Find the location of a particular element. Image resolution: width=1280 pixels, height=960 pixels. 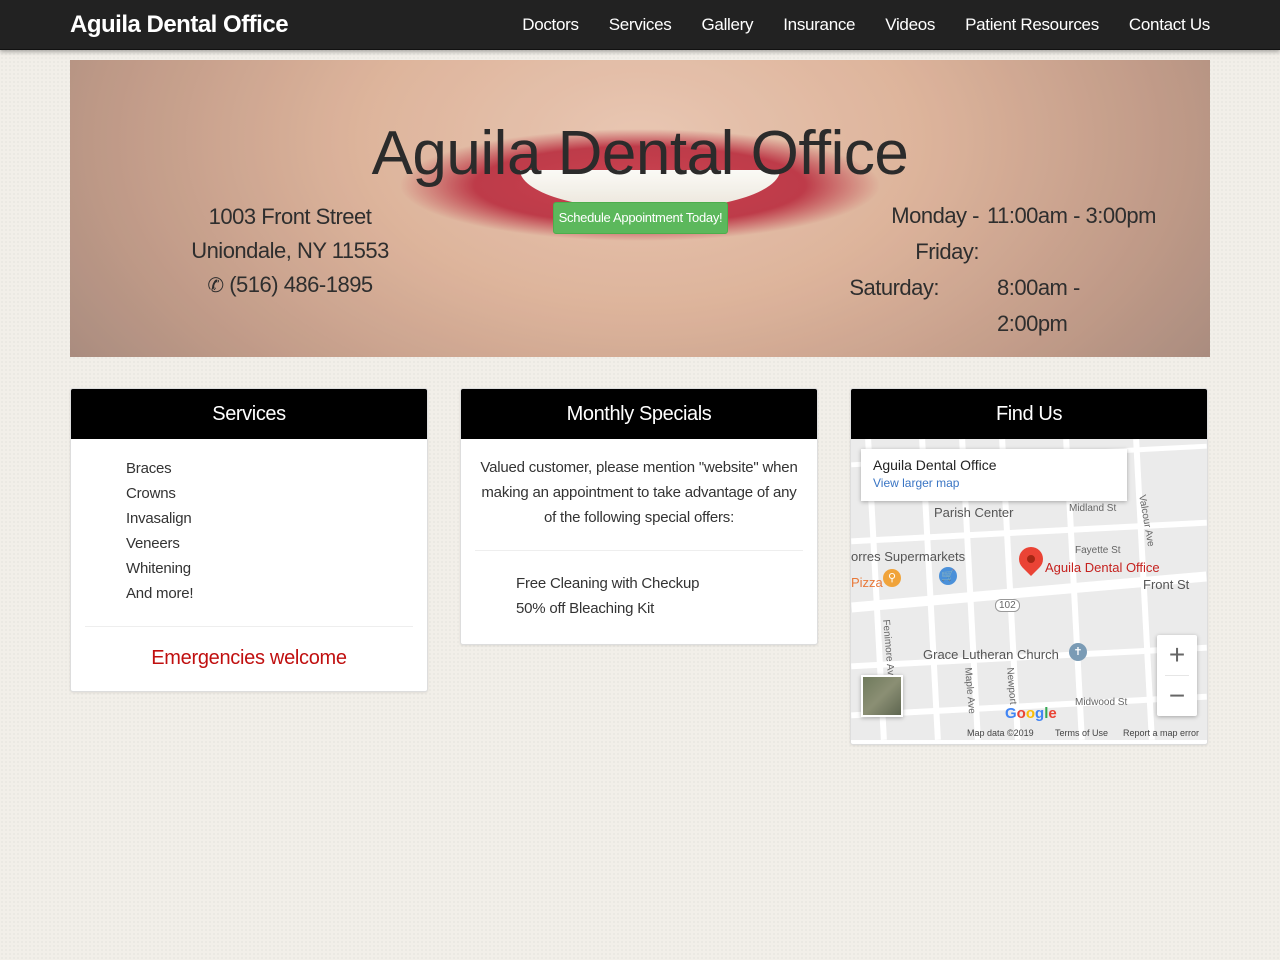

list-item: Veneers is located at coordinates (153, 543).